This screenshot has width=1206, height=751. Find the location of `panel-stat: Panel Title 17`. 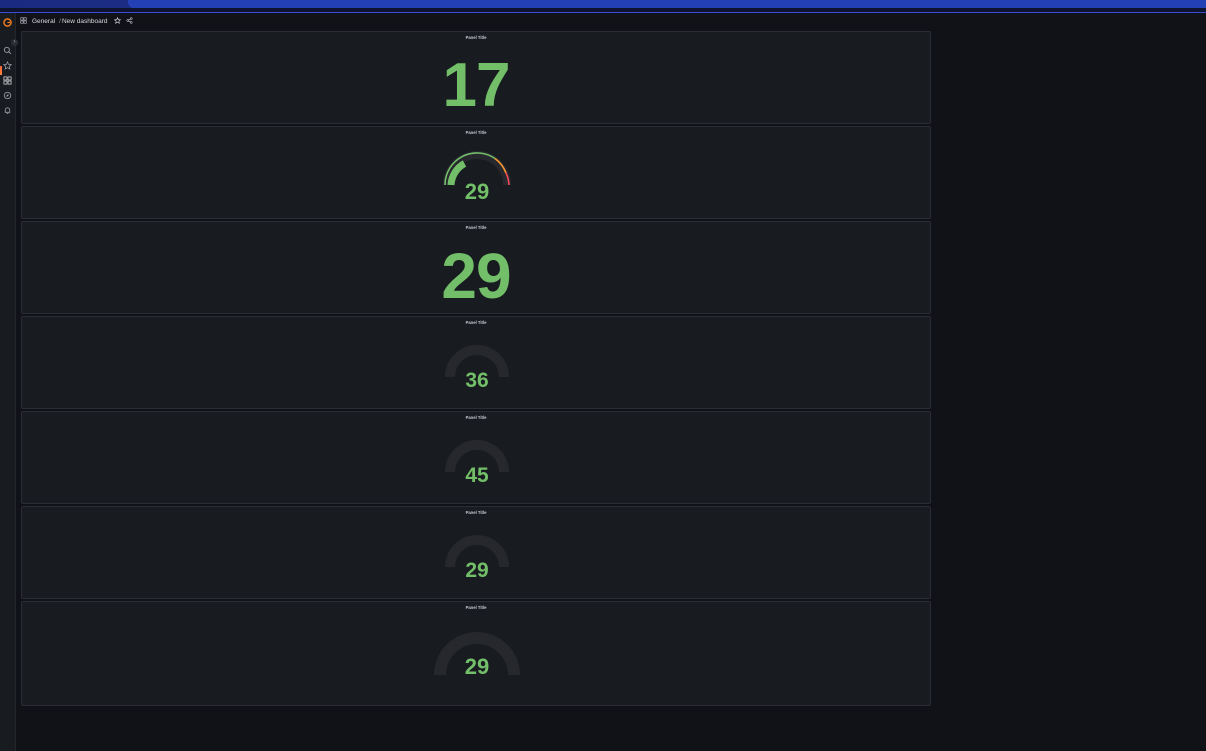

panel-stat: Panel Title 17 is located at coordinates (476, 77).